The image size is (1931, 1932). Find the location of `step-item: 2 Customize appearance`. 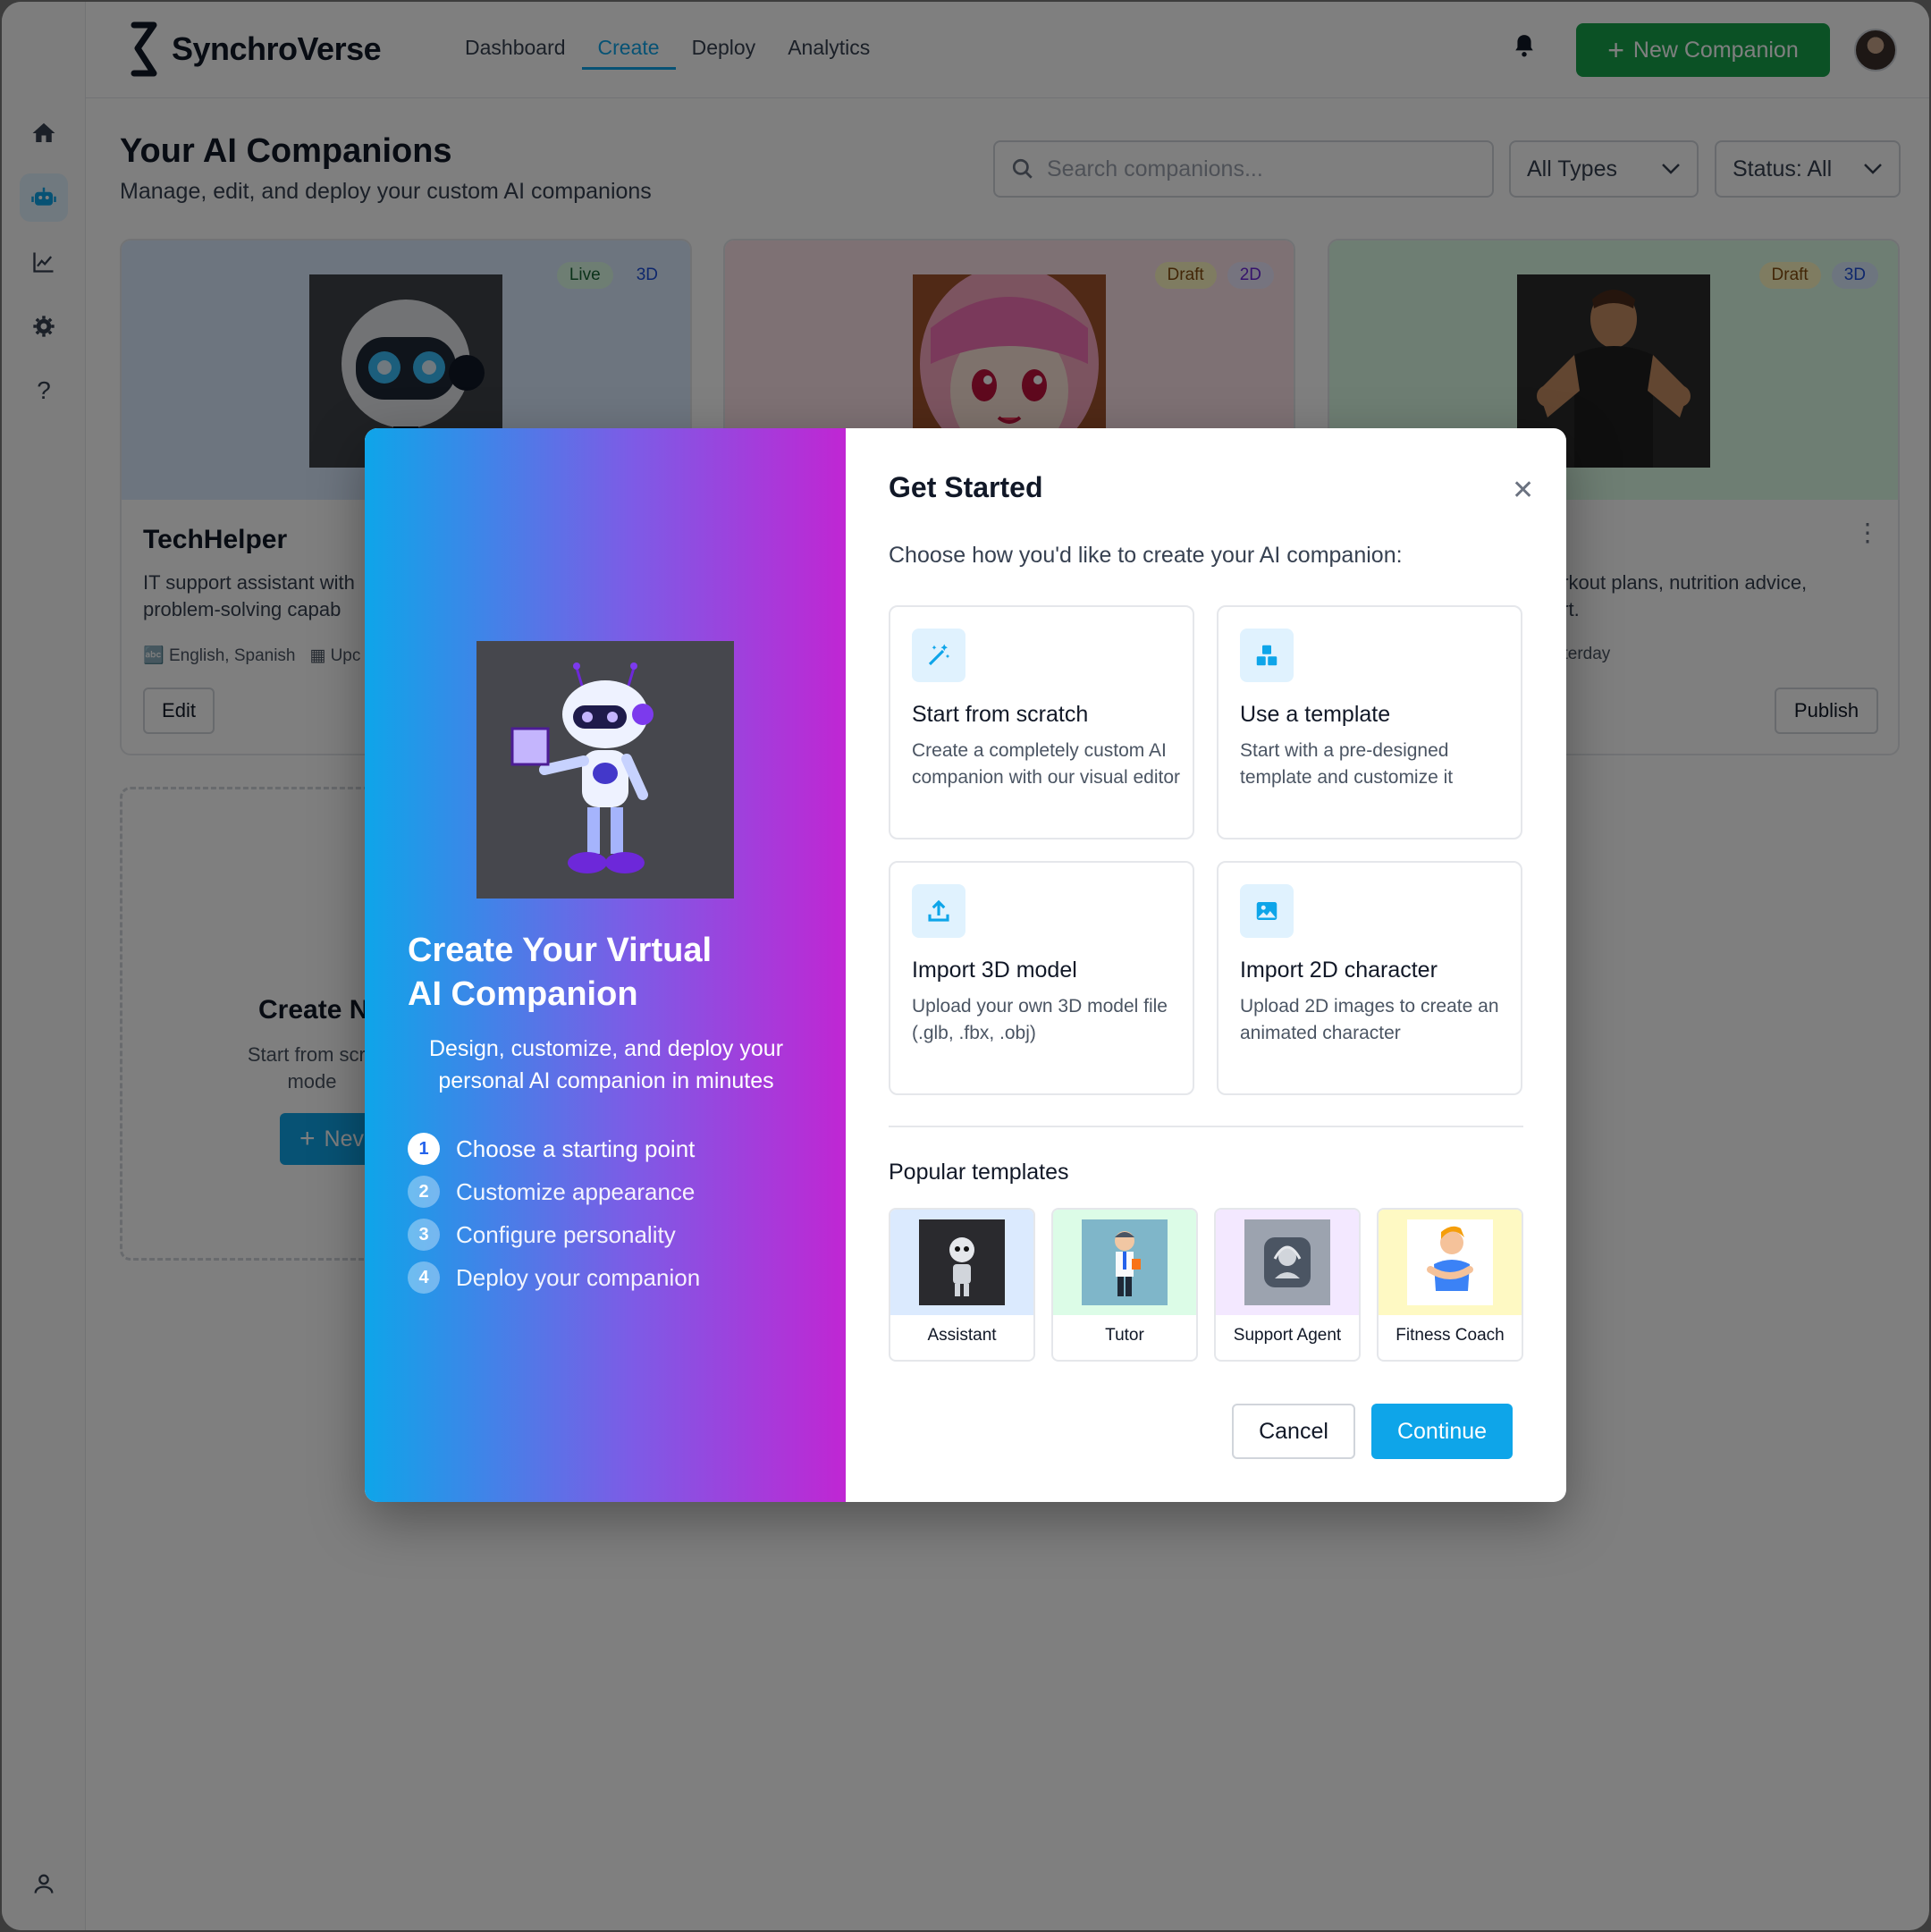

step-item: 2 Customize appearance is located at coordinates (554, 1191).